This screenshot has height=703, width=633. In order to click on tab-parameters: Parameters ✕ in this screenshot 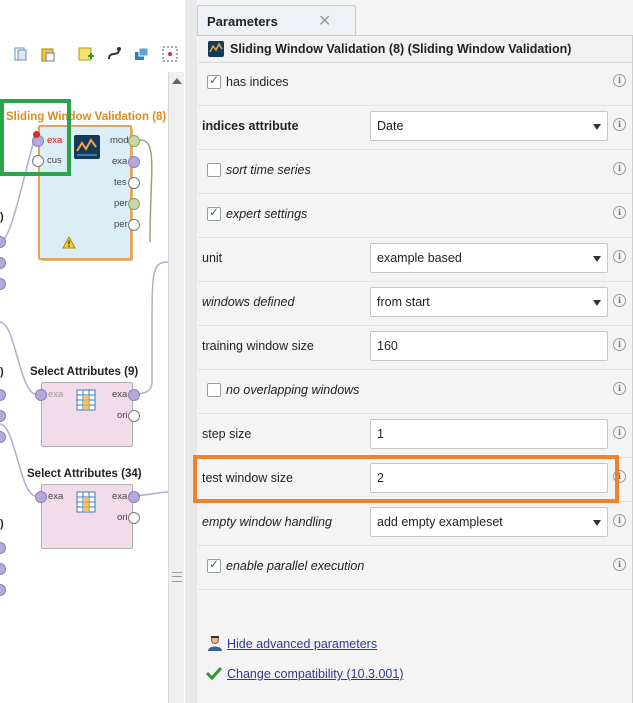, I will do `click(276, 20)`.